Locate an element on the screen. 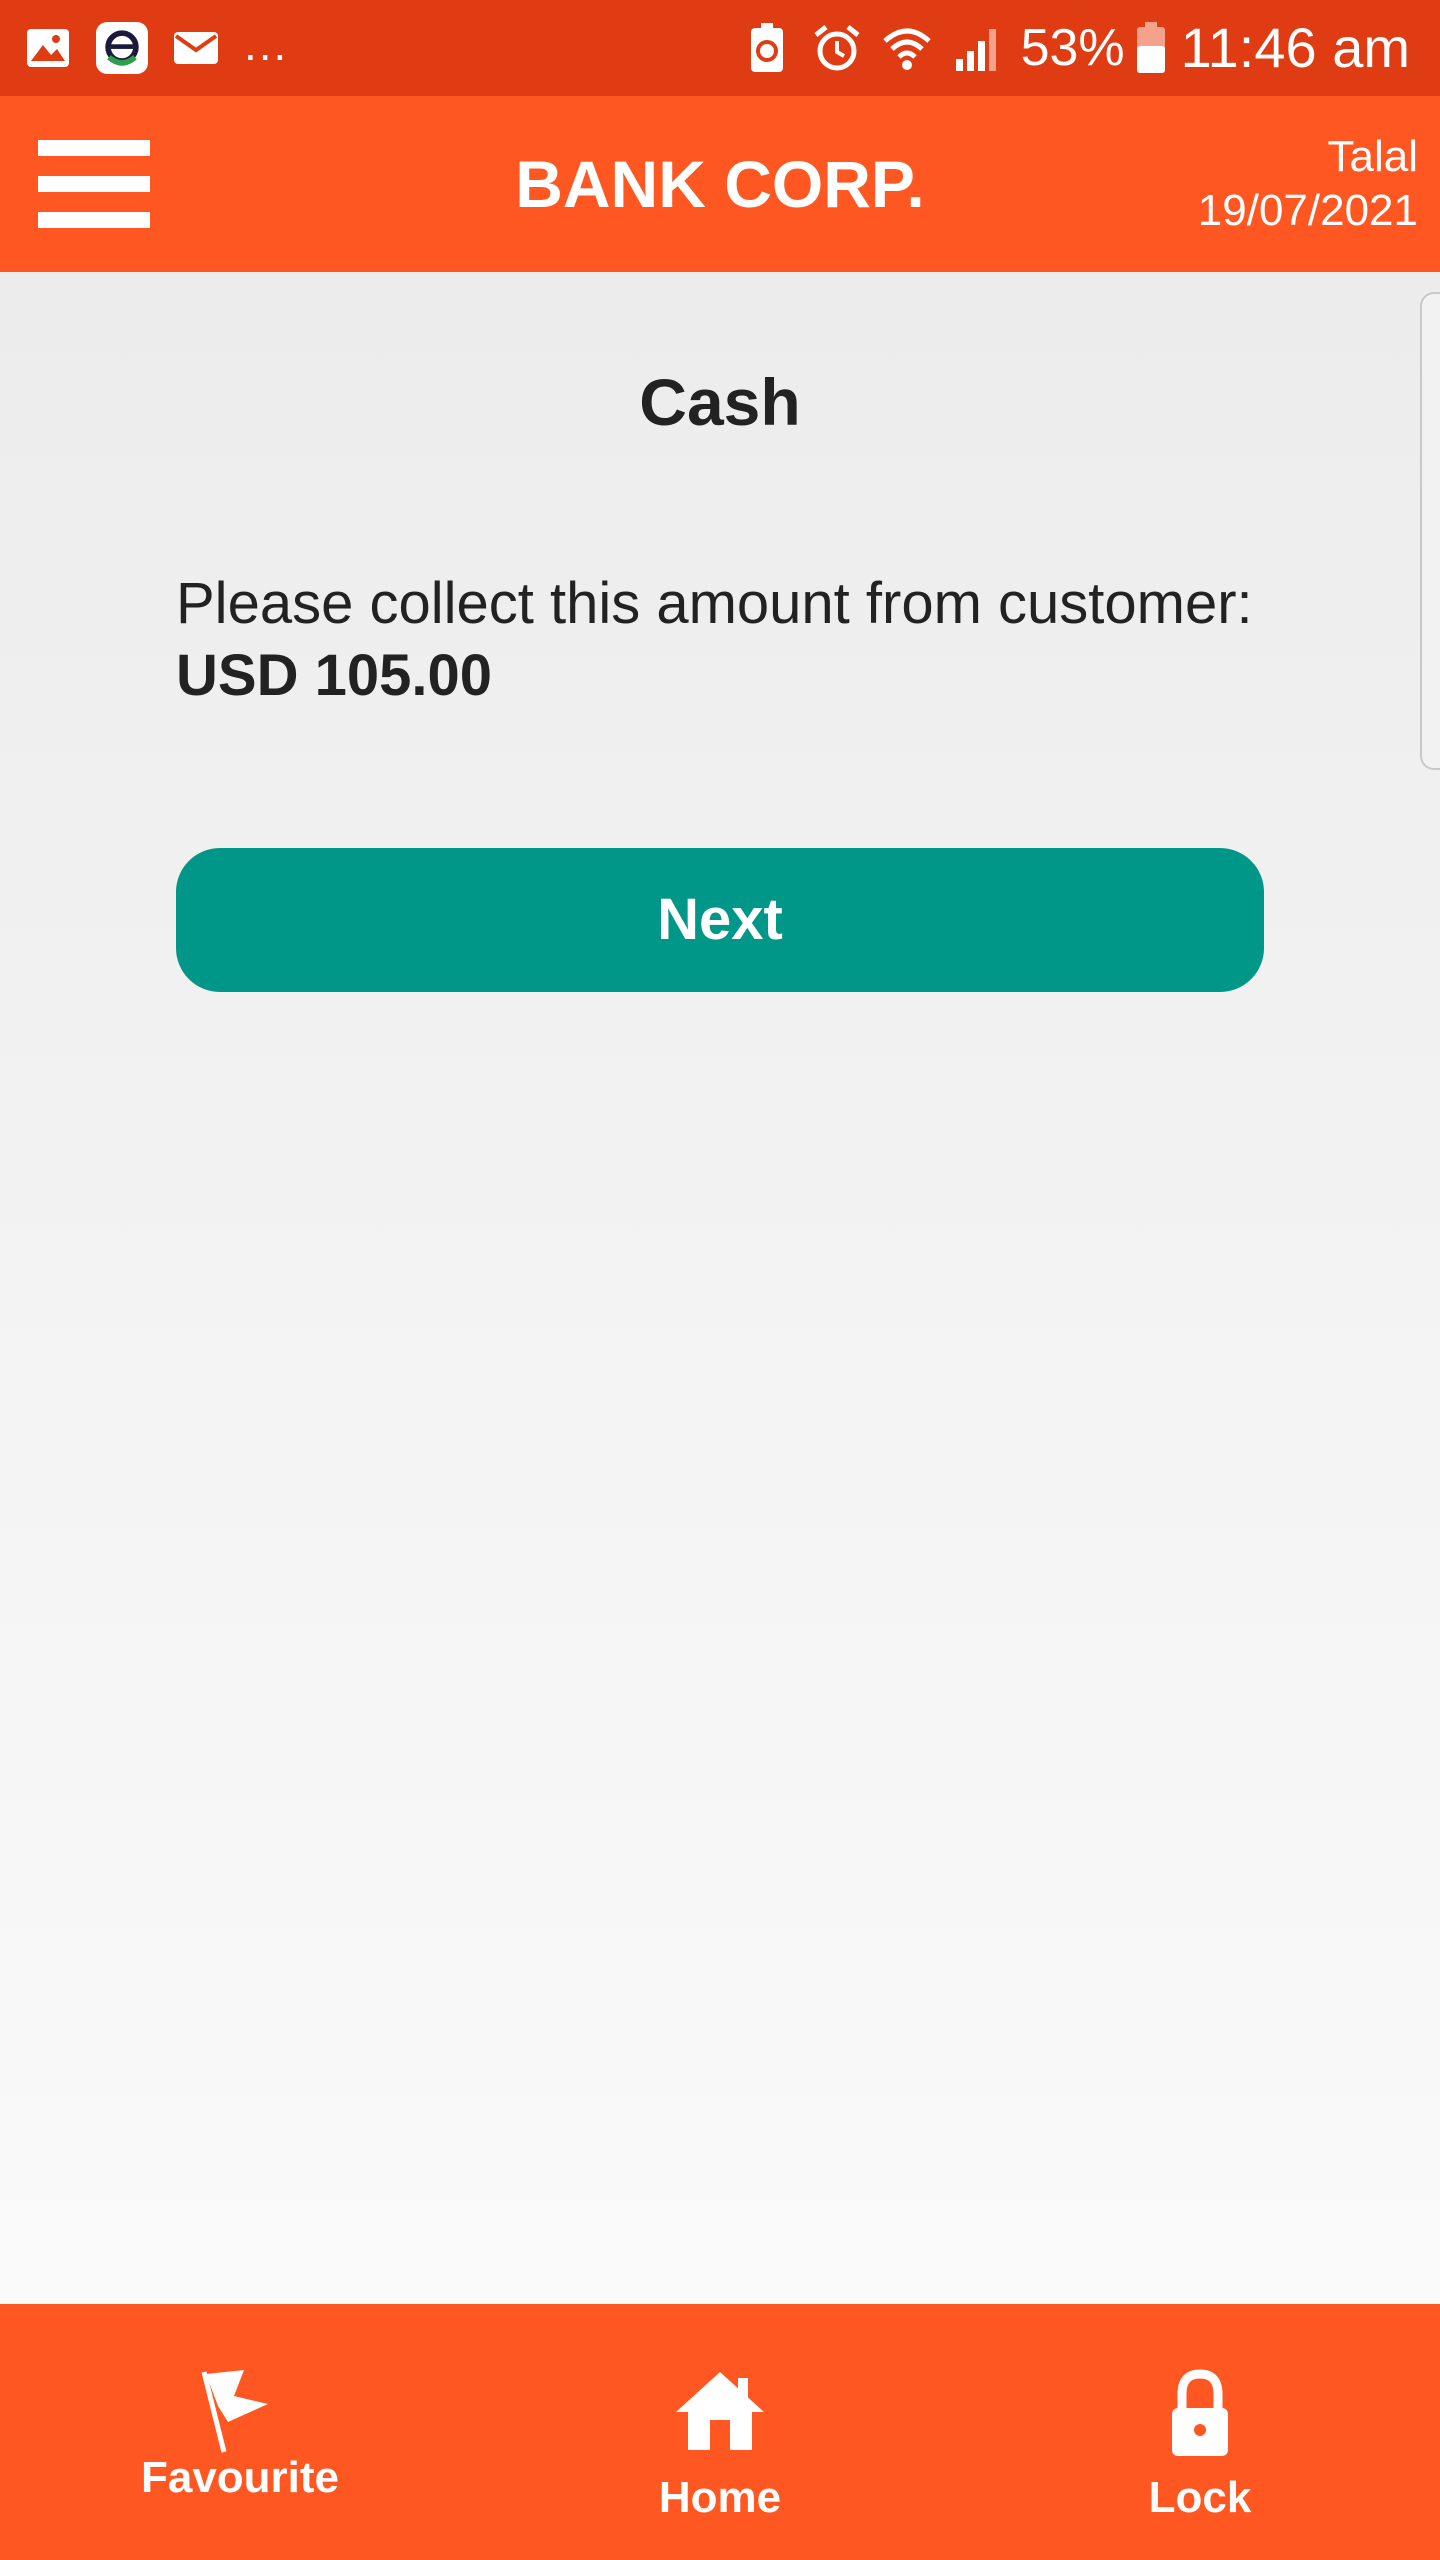 This screenshot has width=1440, height=2560. nav-label-favourite: Favourite is located at coordinates (240, 2477).